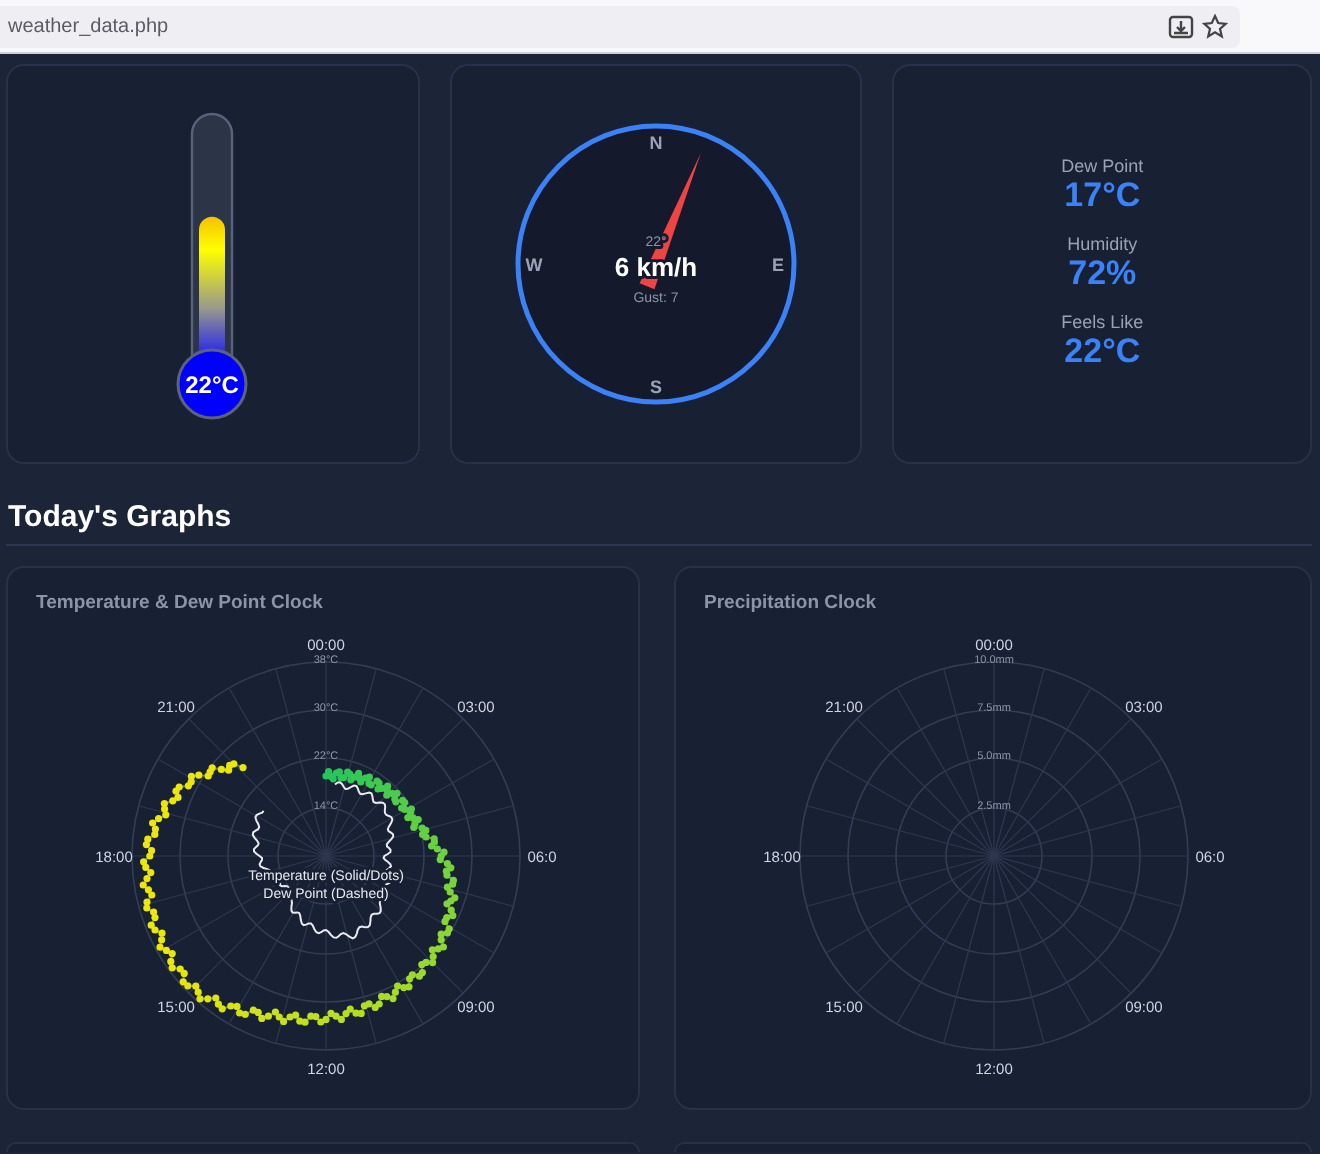 This screenshot has width=1320, height=1154. I want to click on stat-value: 72%, so click(1102, 274).